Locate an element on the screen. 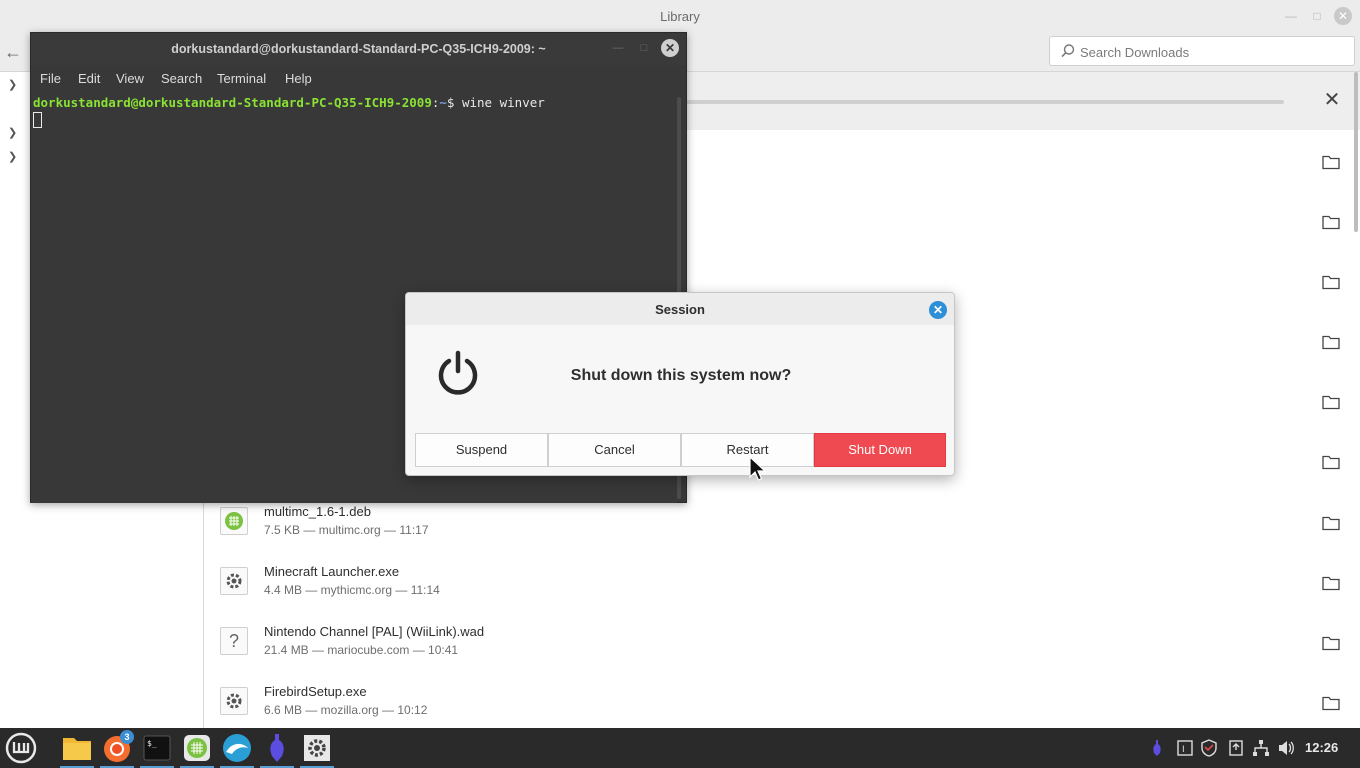 The image size is (1360, 768). volume-icon is located at coordinates (1286, 748).